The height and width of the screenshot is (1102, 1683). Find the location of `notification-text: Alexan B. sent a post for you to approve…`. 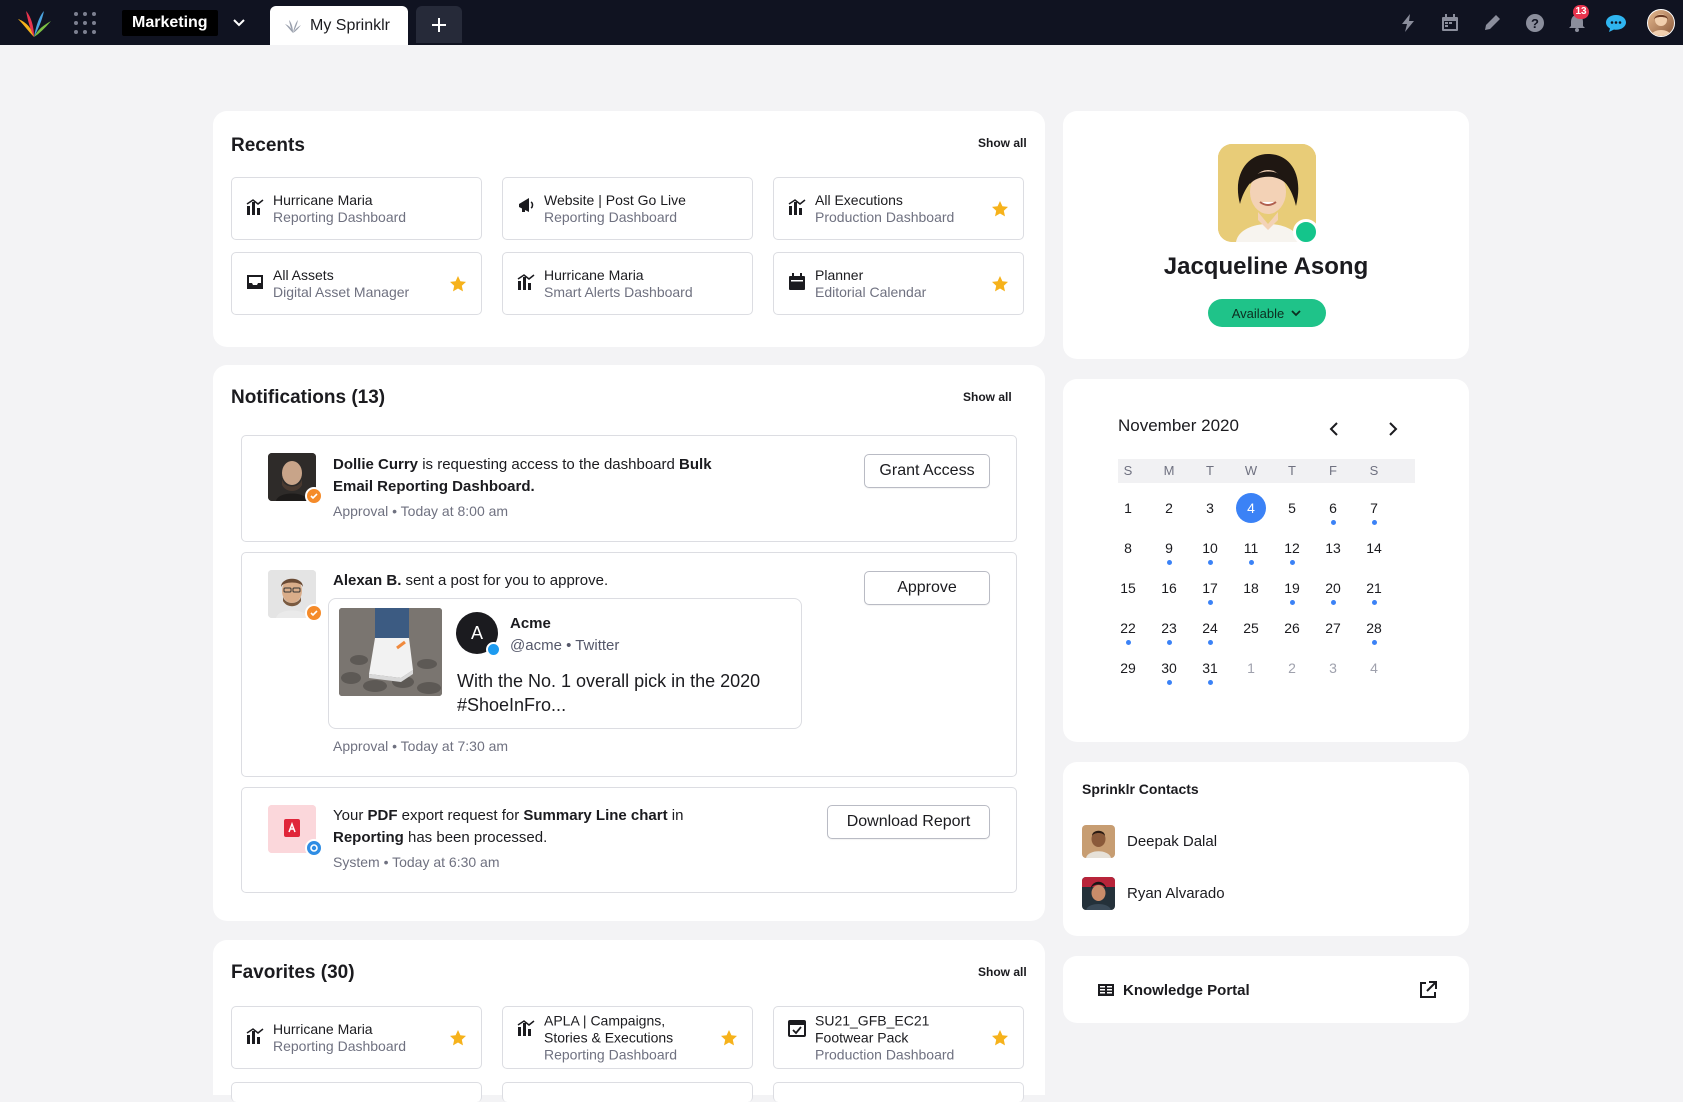

notification-text: Alexan B. sent a post for you to approve… is located at coordinates (470, 581).